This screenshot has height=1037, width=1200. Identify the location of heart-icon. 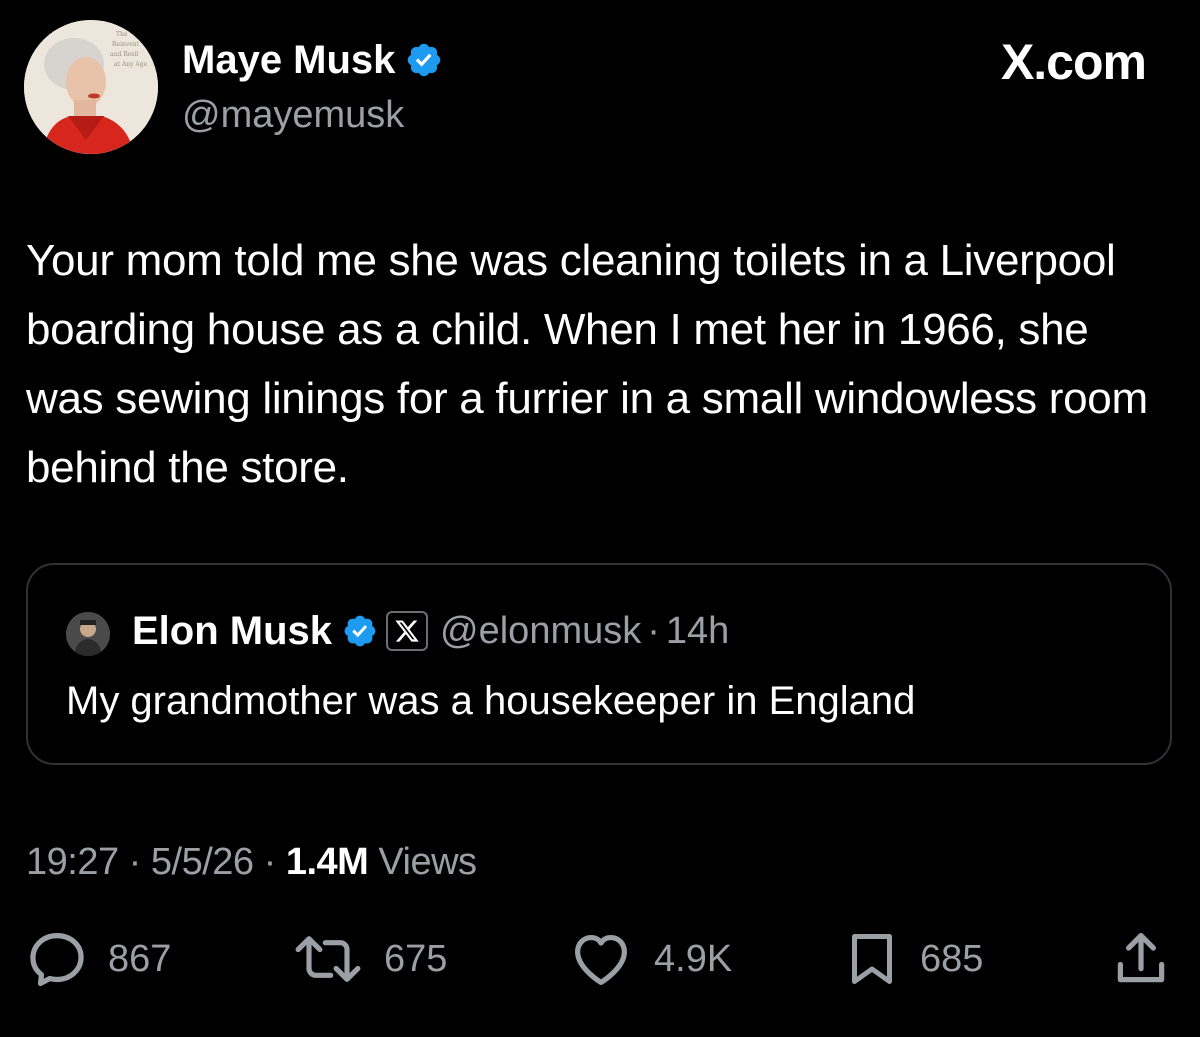
(601, 959).